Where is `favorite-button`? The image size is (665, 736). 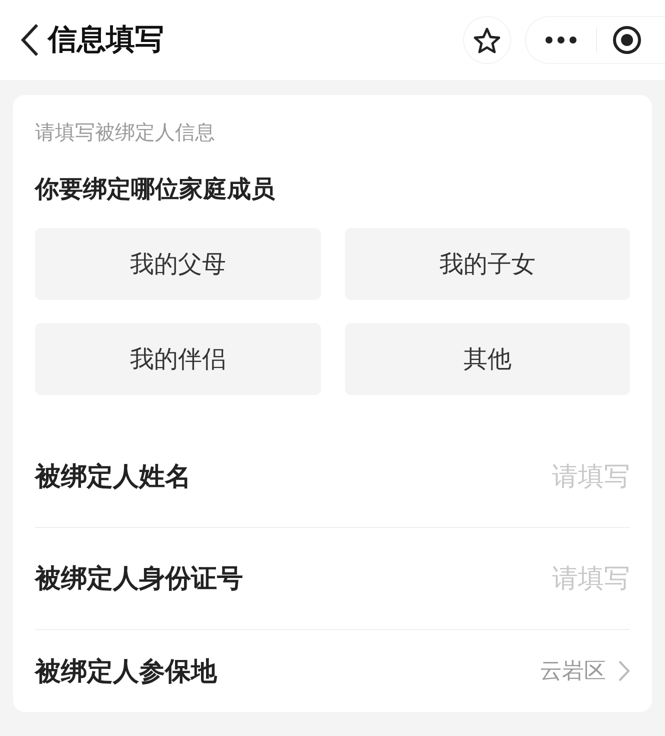
favorite-button is located at coordinates (487, 40).